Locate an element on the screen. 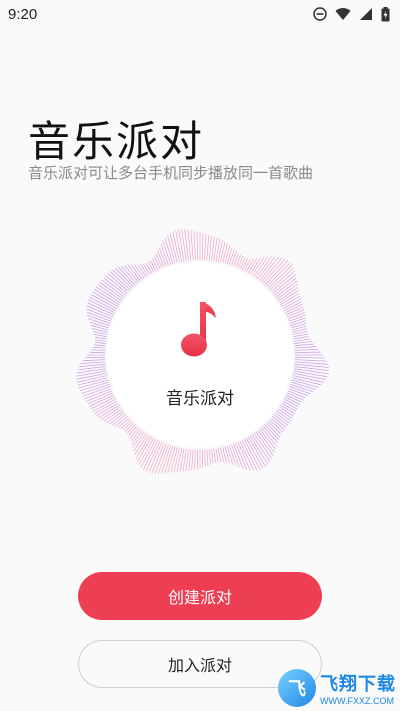 The width and height of the screenshot is (400, 711). status-time: 9:20 is located at coordinates (23, 14).